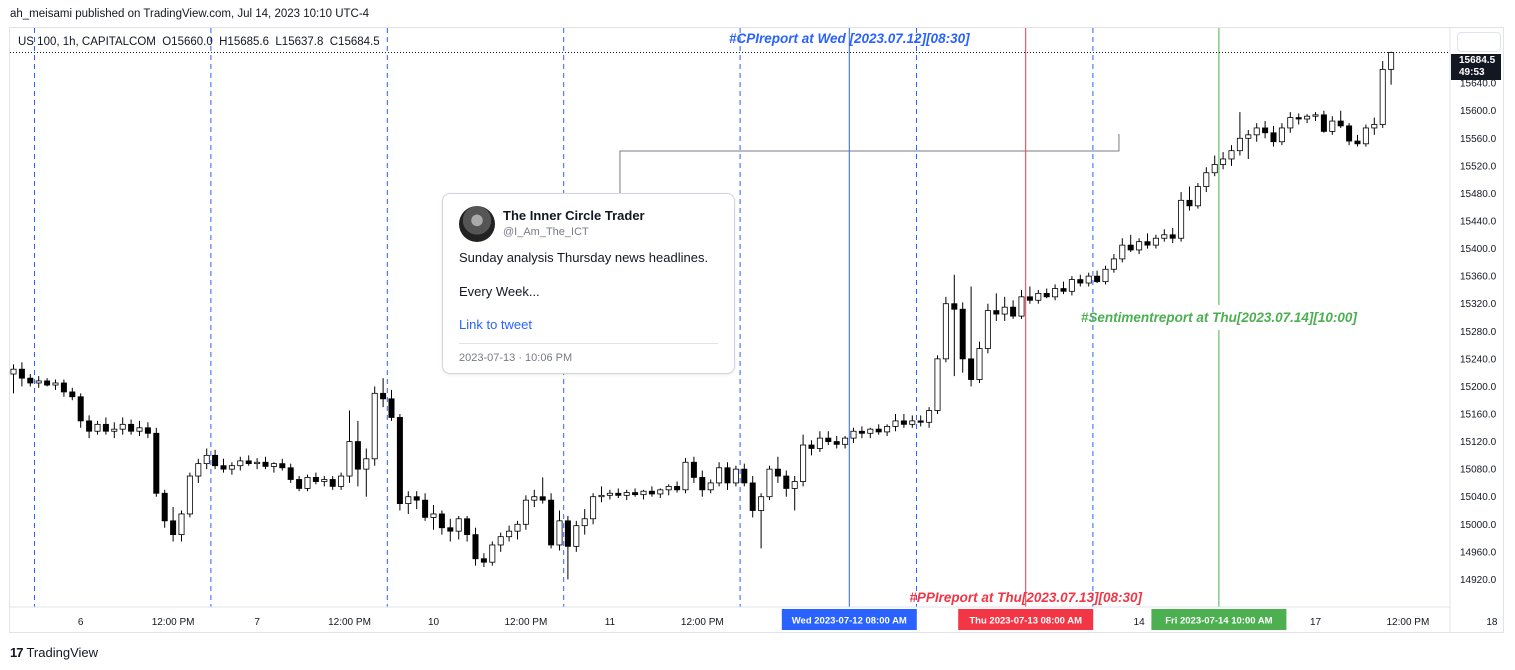  Describe the element at coordinates (495, 324) in the screenshot. I see `tweet-link: Link to tweet` at that location.